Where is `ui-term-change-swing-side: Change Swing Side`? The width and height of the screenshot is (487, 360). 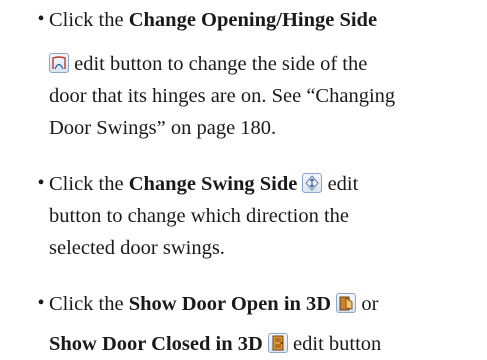 ui-term-change-swing-side: Change Swing Side is located at coordinates (213, 184).